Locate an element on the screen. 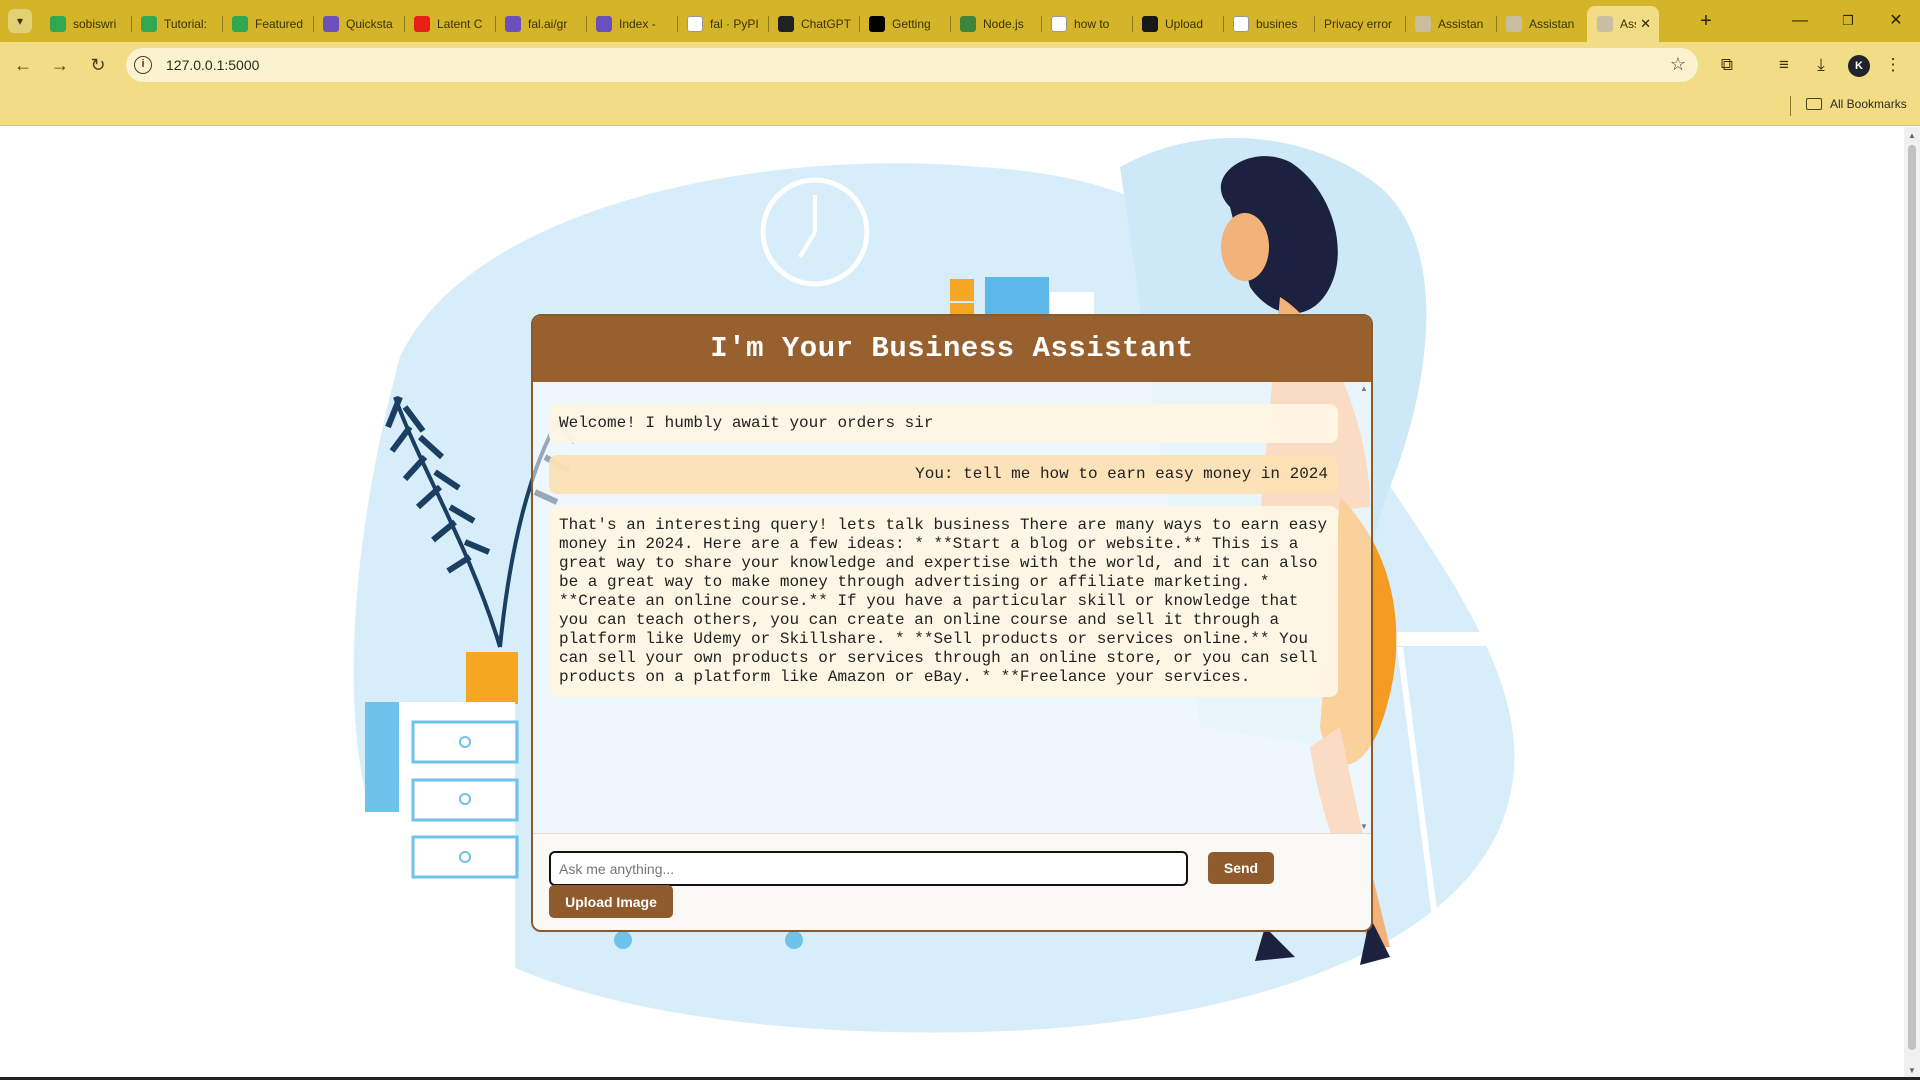  tab-title: Privacy error is located at coordinates (1358, 24).